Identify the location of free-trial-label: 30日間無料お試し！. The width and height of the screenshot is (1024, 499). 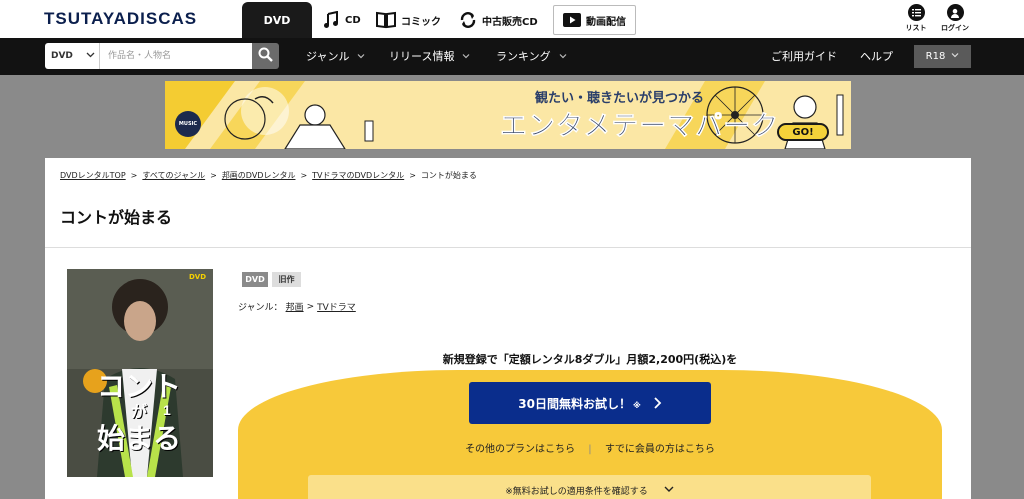
(574, 403).